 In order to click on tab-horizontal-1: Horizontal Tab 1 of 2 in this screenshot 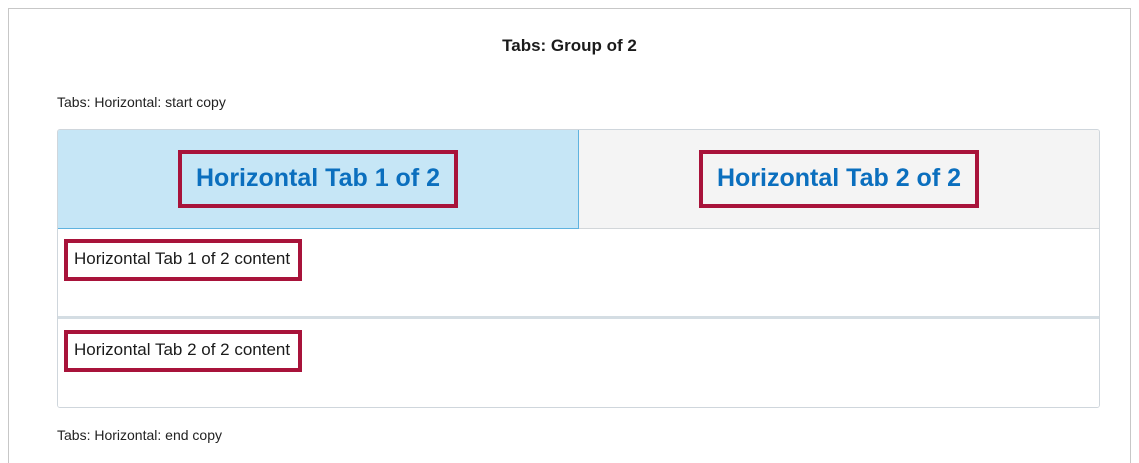, I will do `click(318, 179)`.